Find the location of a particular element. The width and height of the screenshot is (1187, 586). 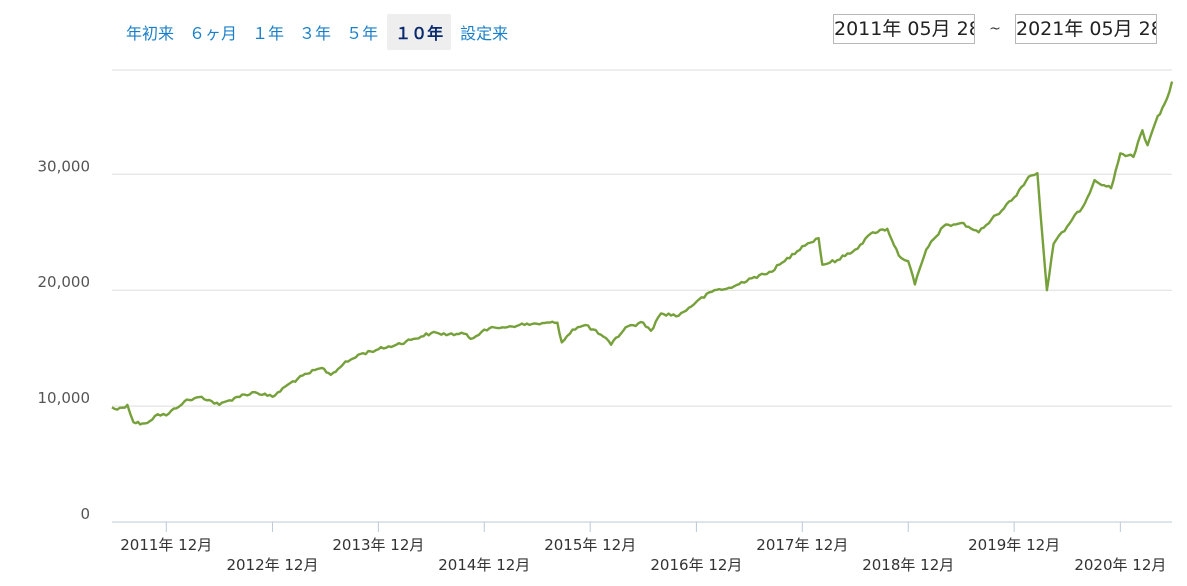

x-tick-label: 2015年 12月 is located at coordinates (590, 545).